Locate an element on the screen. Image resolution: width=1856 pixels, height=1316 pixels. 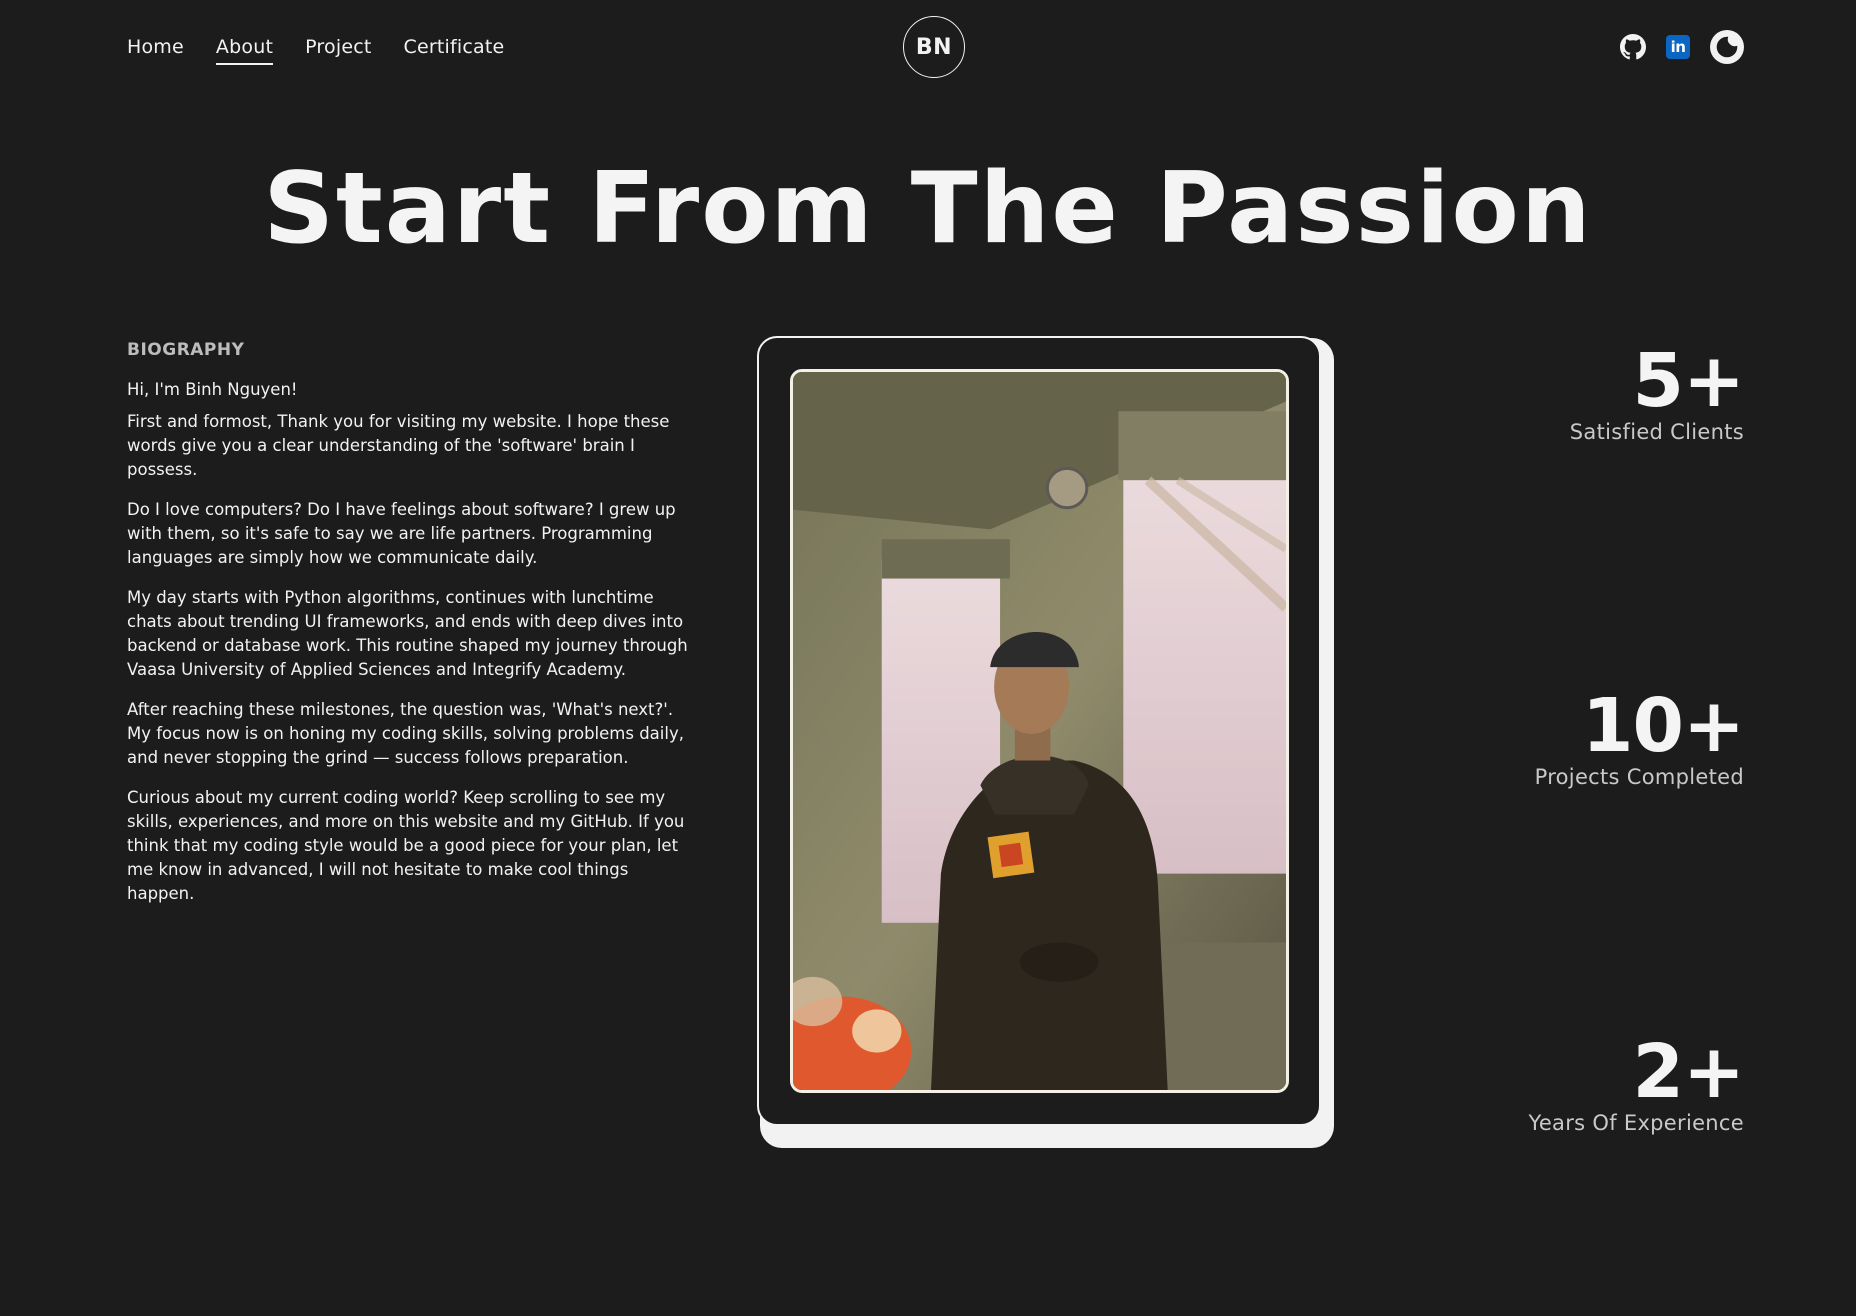
nav-link-certificate: Certificate is located at coordinates (454, 50).